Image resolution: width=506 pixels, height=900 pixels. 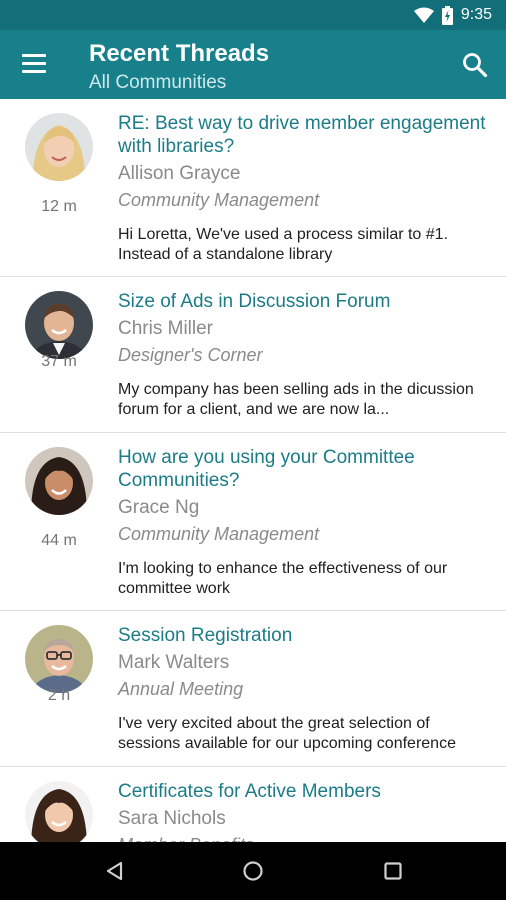 I want to click on thread-author: Chris Miller, so click(x=165, y=328).